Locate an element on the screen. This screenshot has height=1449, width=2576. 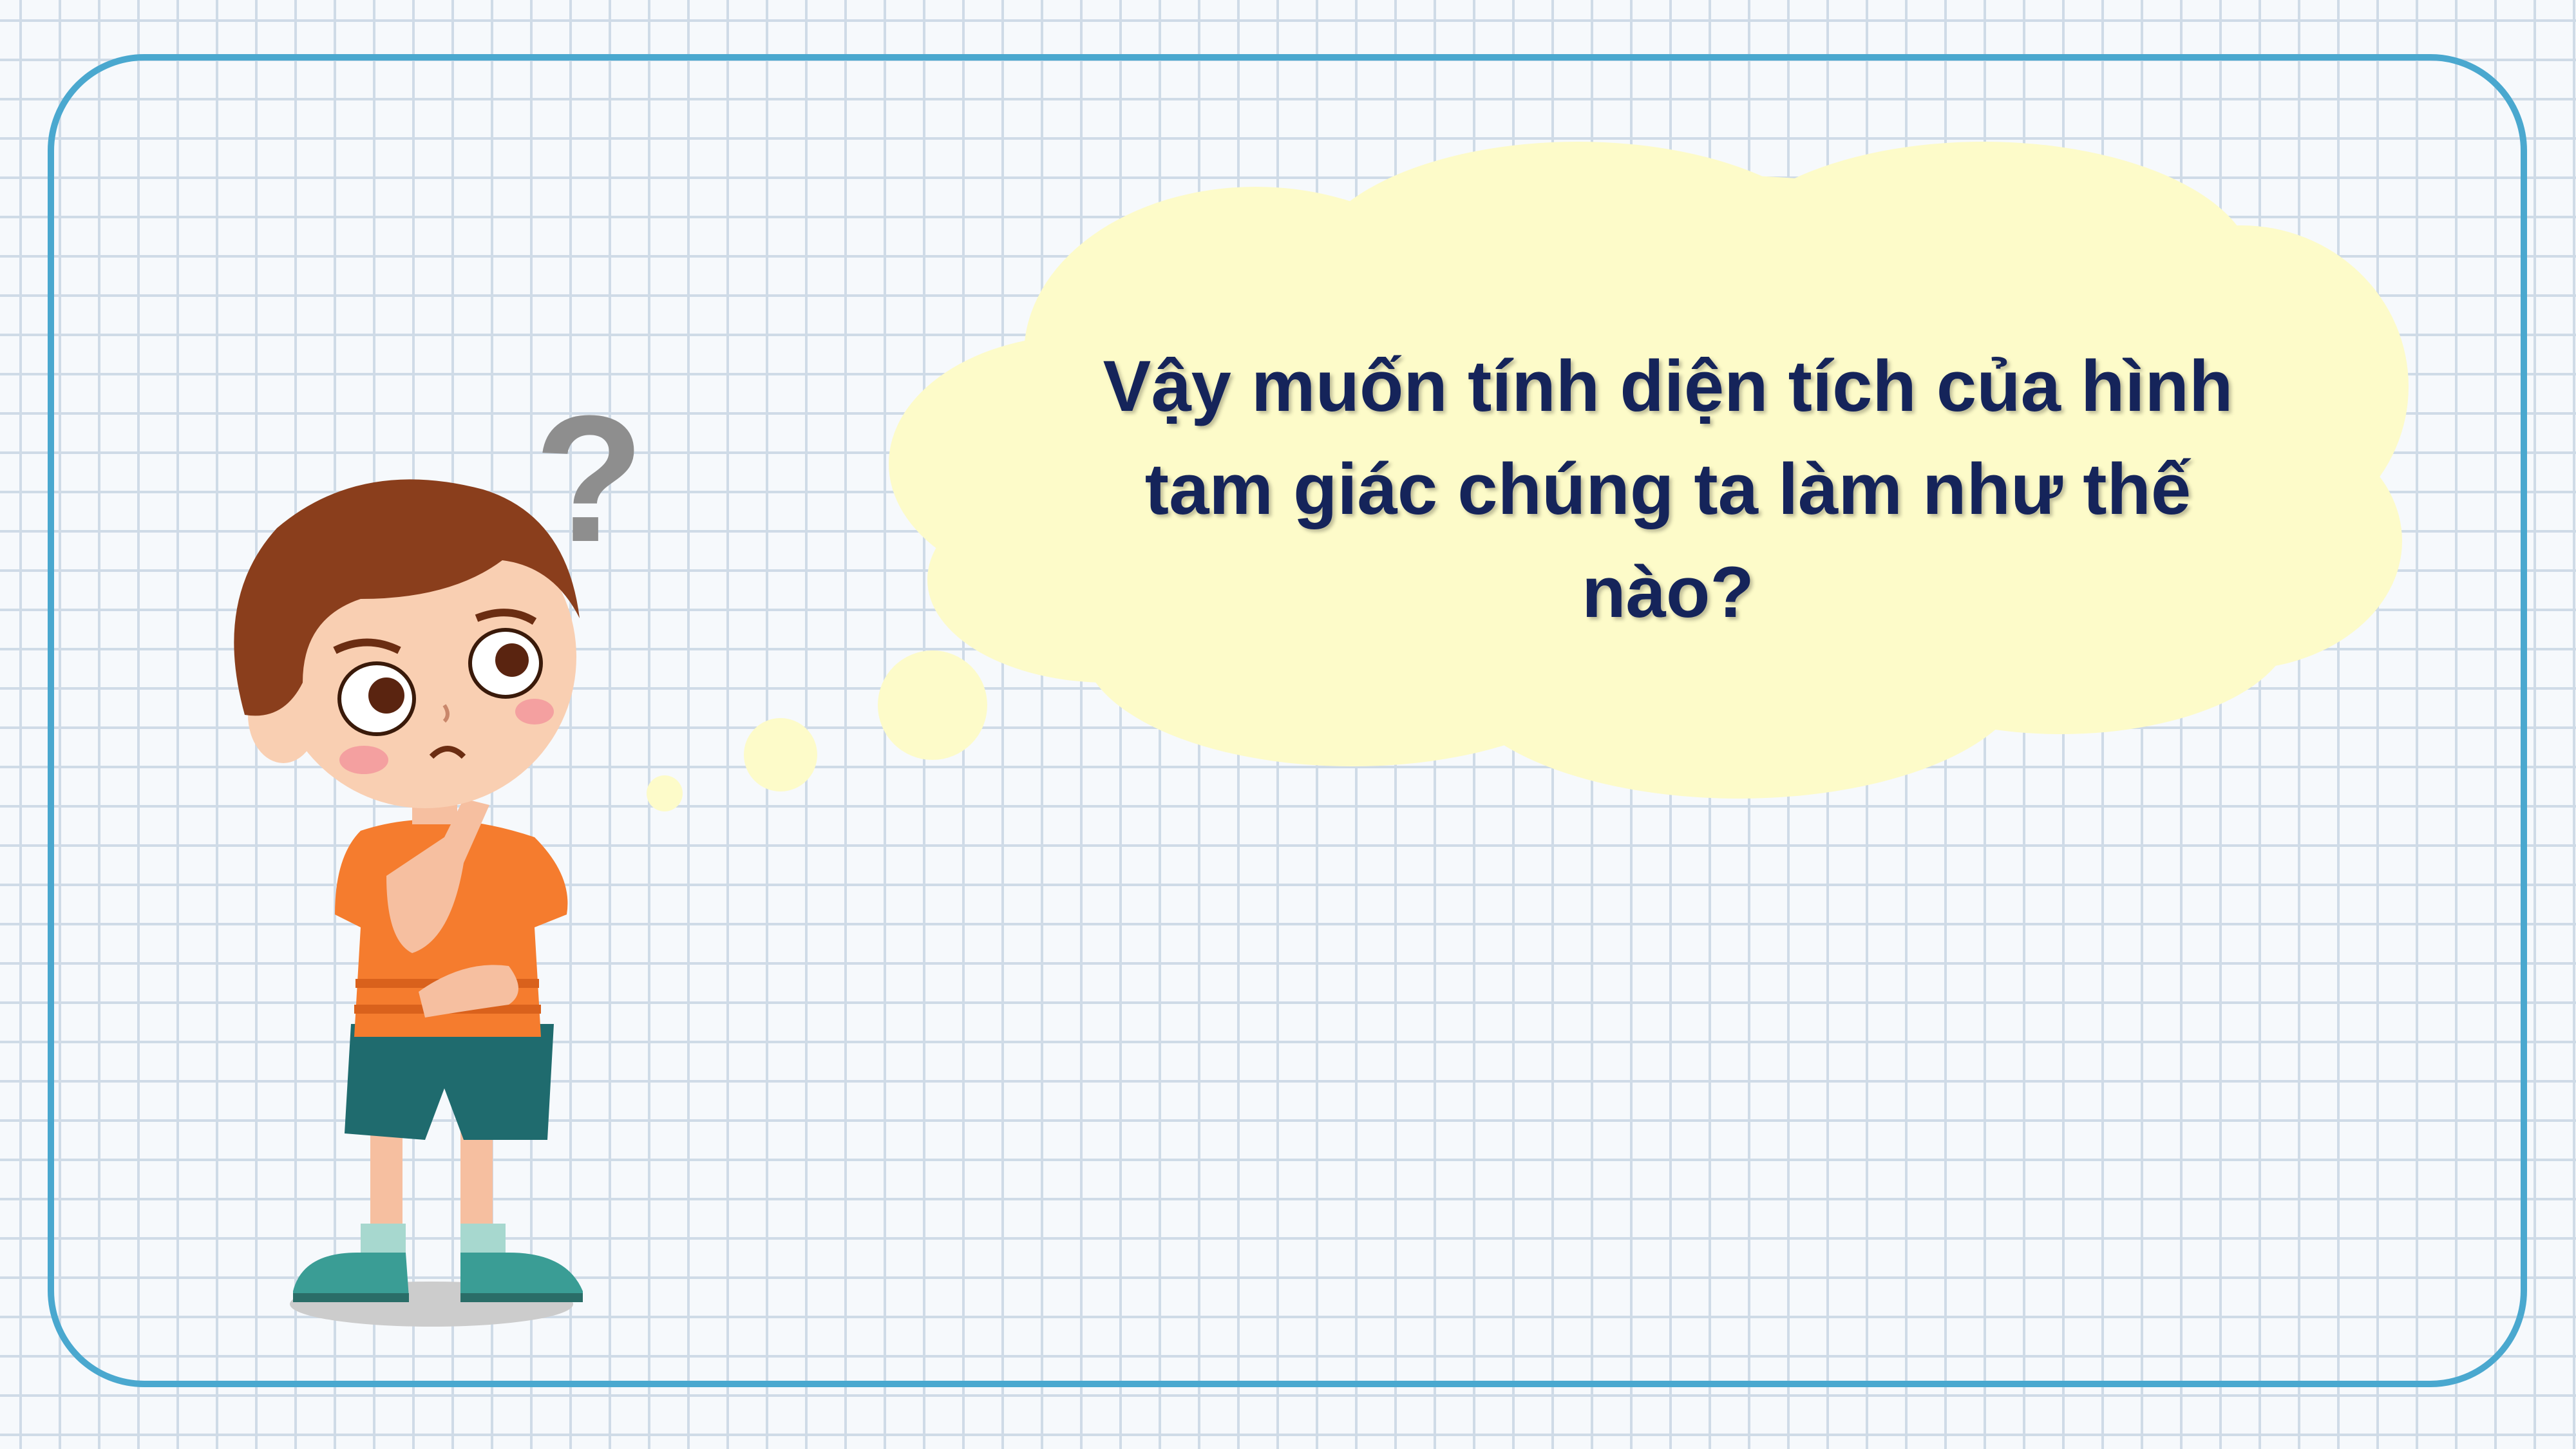
thought-dot-medium is located at coordinates (781, 754).